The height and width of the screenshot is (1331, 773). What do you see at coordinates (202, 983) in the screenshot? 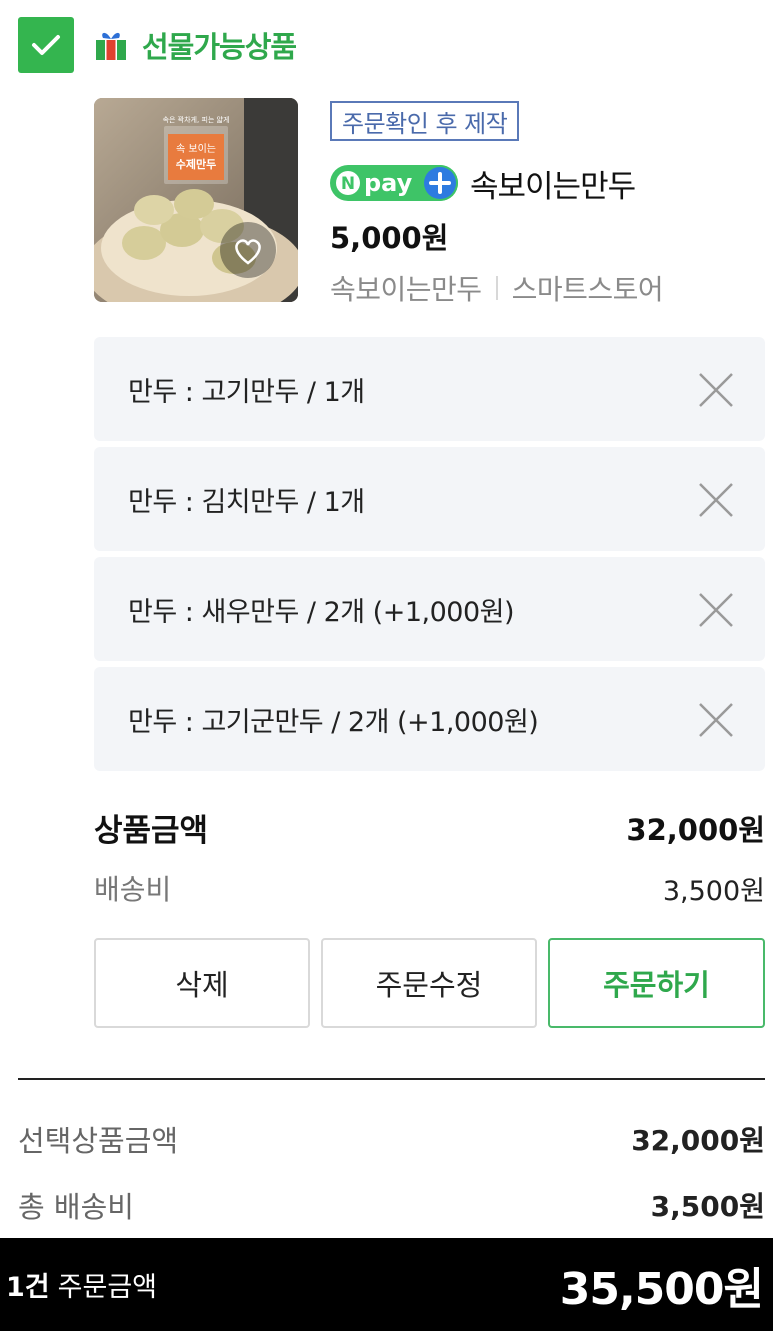
I see `delete-button: 삭제` at bounding box center [202, 983].